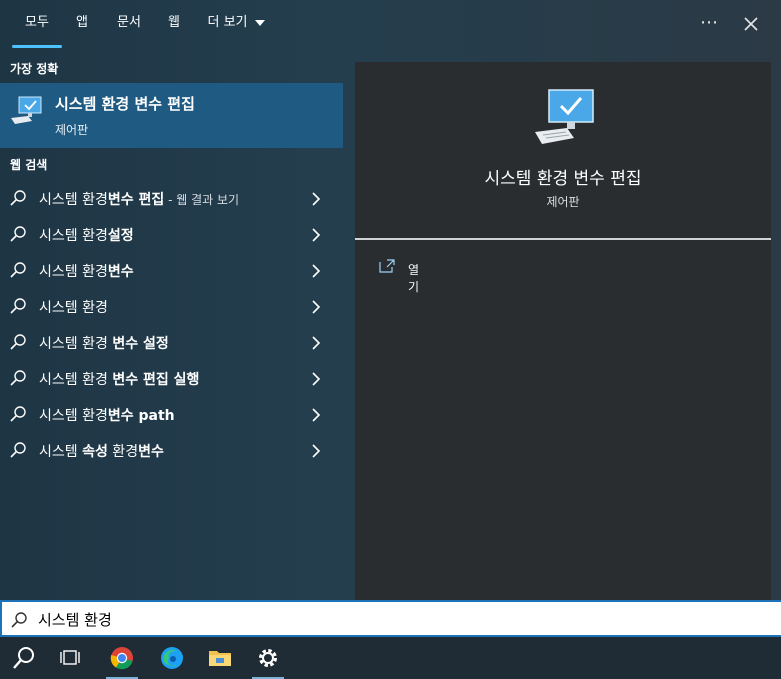 The width and height of the screenshot is (781, 679). What do you see at coordinates (171, 234) in the screenshot?
I see `web-suggestion: 시스템 환경설정` at bounding box center [171, 234].